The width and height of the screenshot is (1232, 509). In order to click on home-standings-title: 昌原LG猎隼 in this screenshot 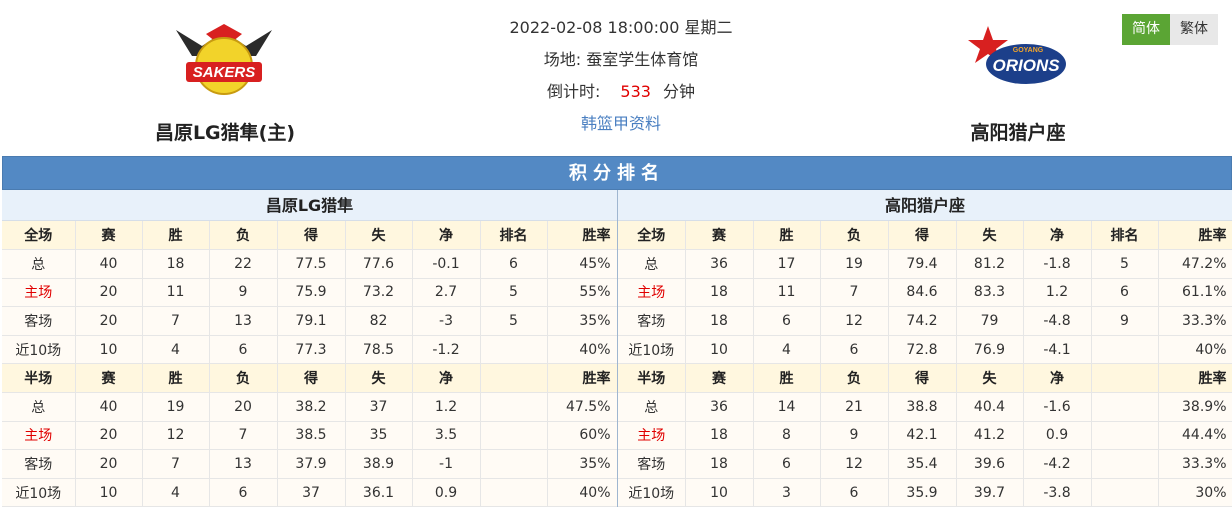, I will do `click(309, 205)`.